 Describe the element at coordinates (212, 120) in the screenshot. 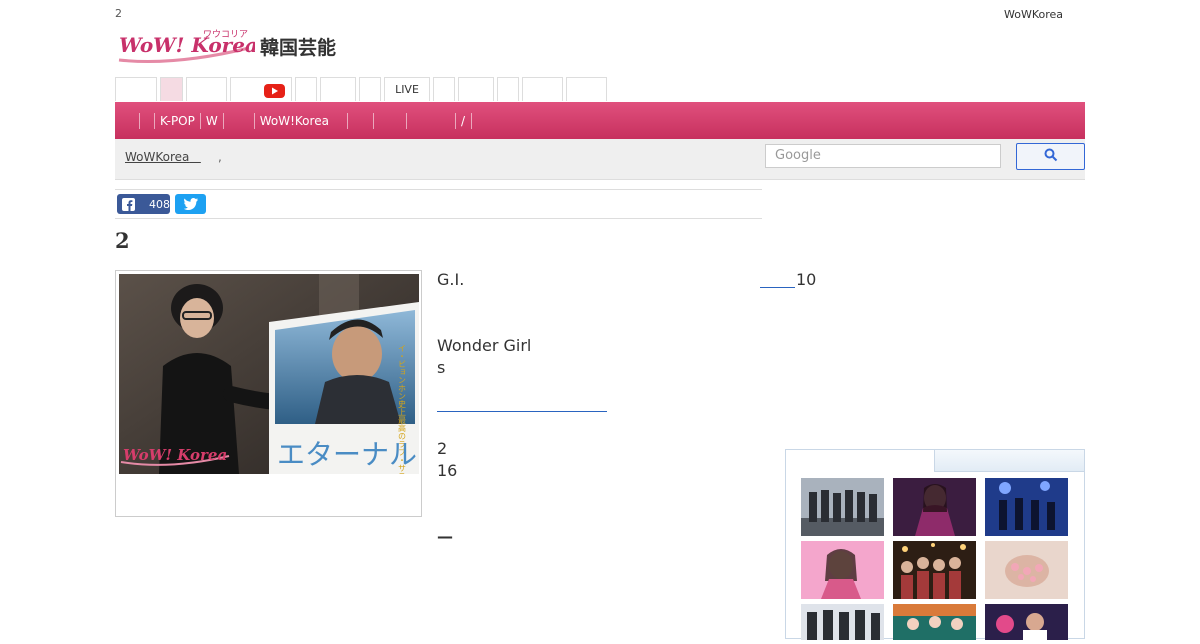

I see `nav-item-w: W` at that location.